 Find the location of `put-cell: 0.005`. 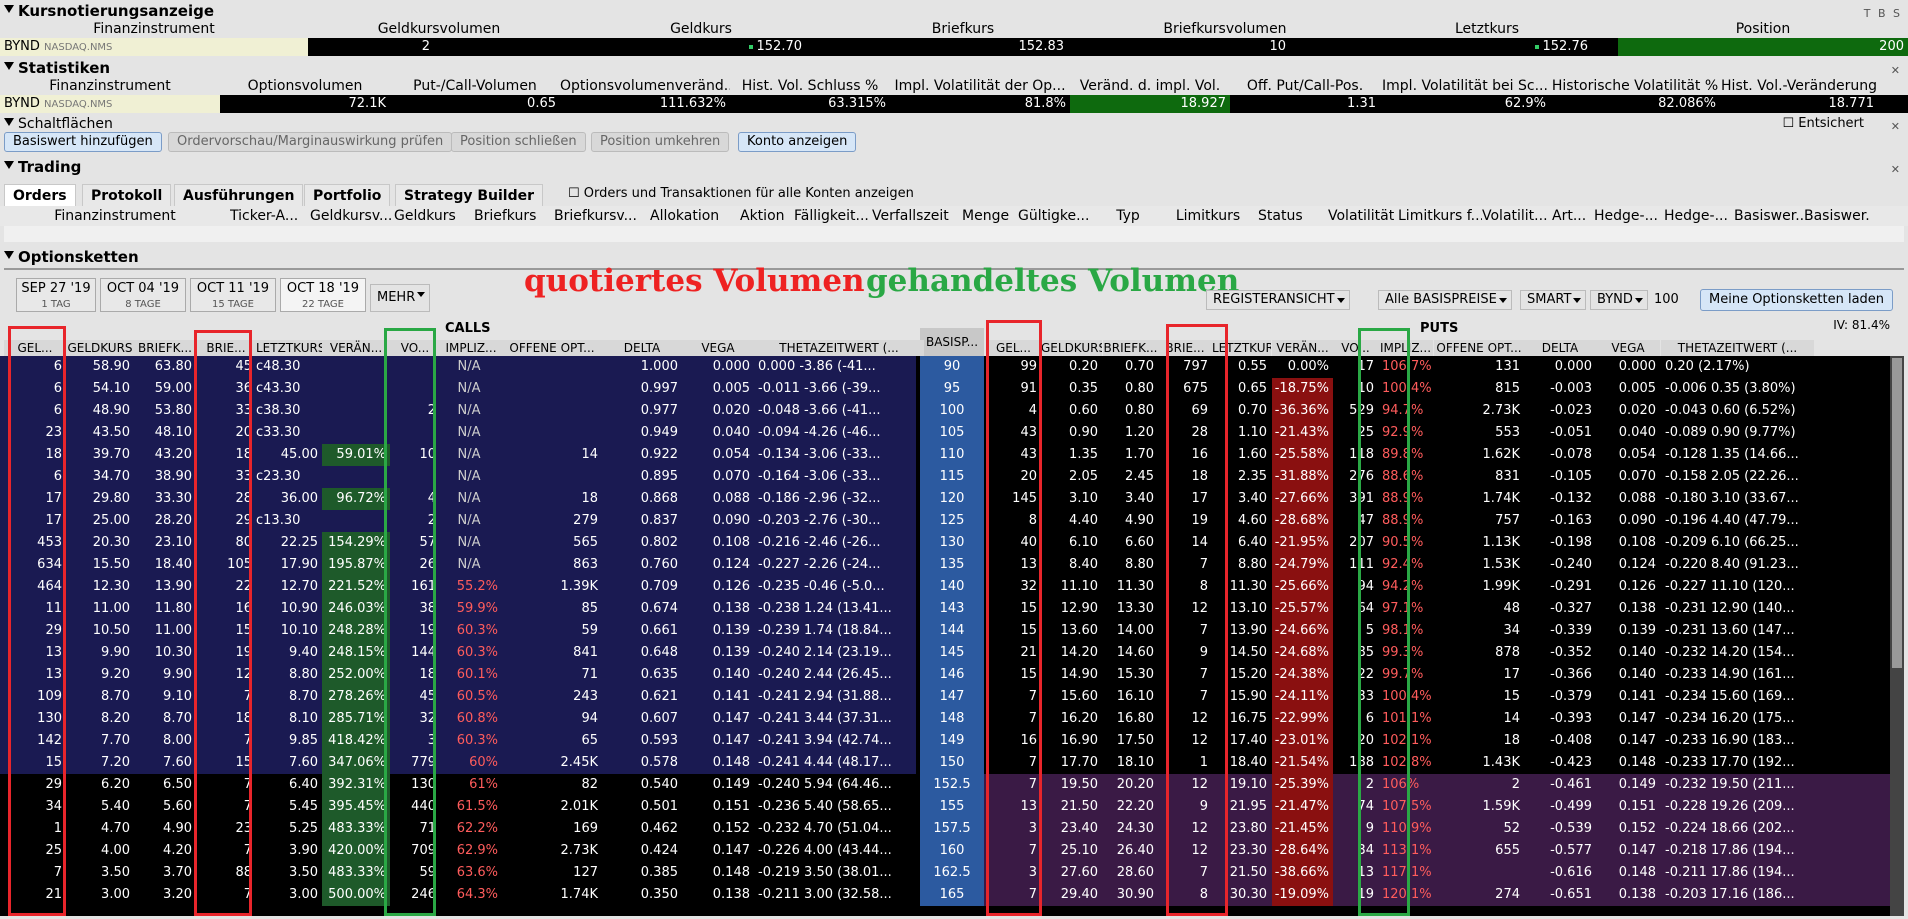

put-cell: 0.005 is located at coordinates (1628, 389).